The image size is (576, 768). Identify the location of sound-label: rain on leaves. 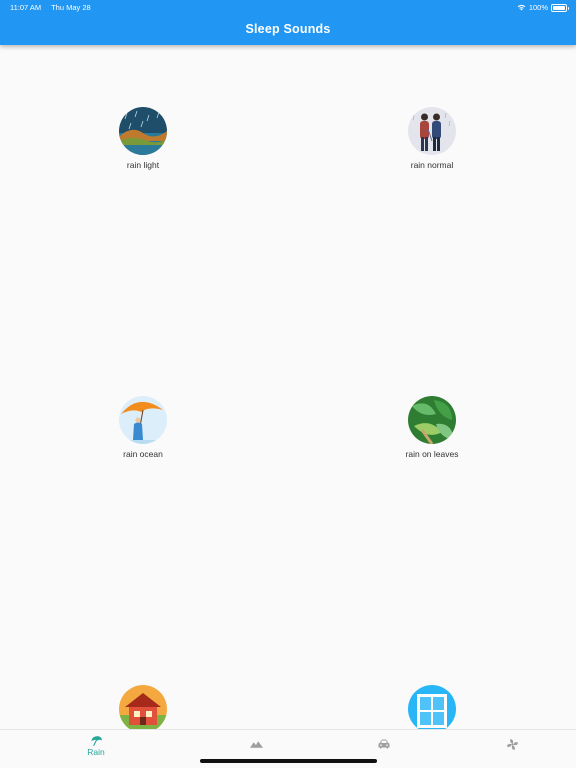
(432, 454).